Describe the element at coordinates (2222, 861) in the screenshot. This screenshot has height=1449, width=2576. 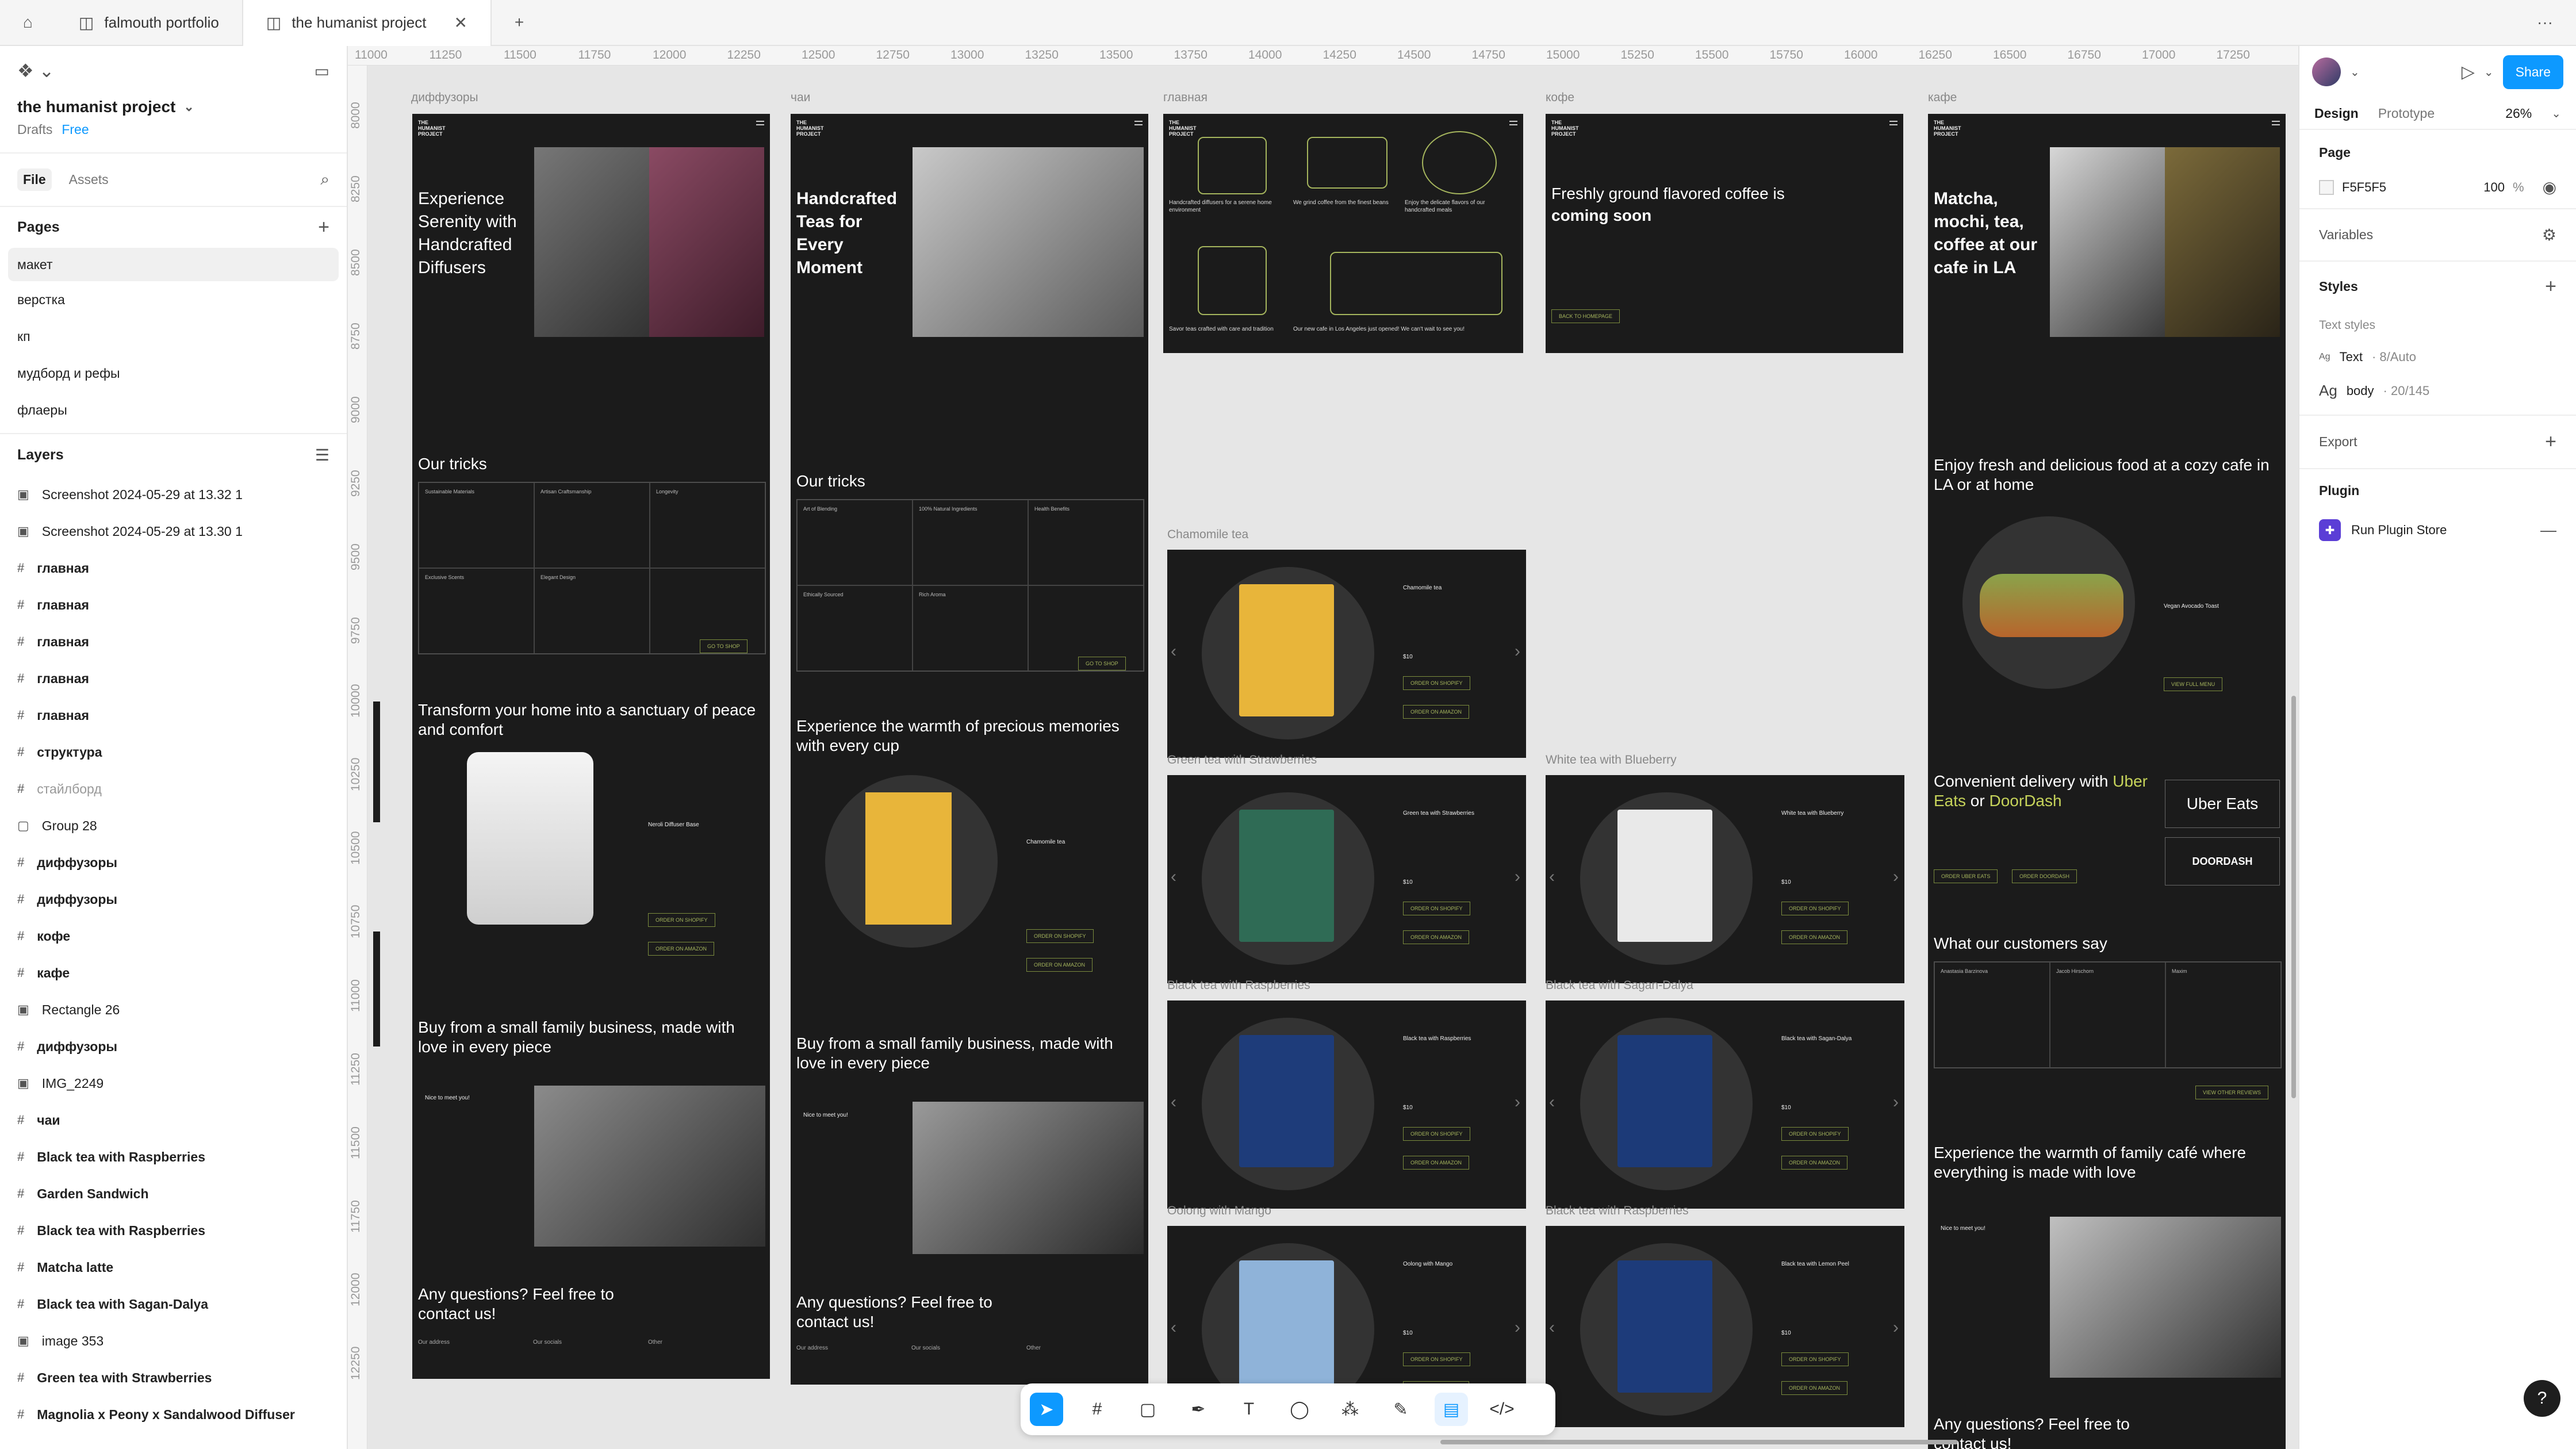
I see `doordash-logo: DOORDASH` at that location.